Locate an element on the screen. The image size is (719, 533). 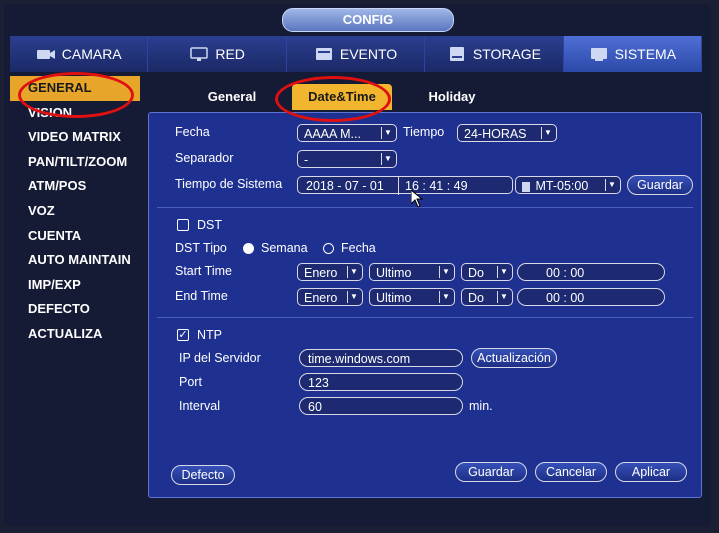
system-date-value: 2018 - 07 - 01 is located at coordinates (345, 186).